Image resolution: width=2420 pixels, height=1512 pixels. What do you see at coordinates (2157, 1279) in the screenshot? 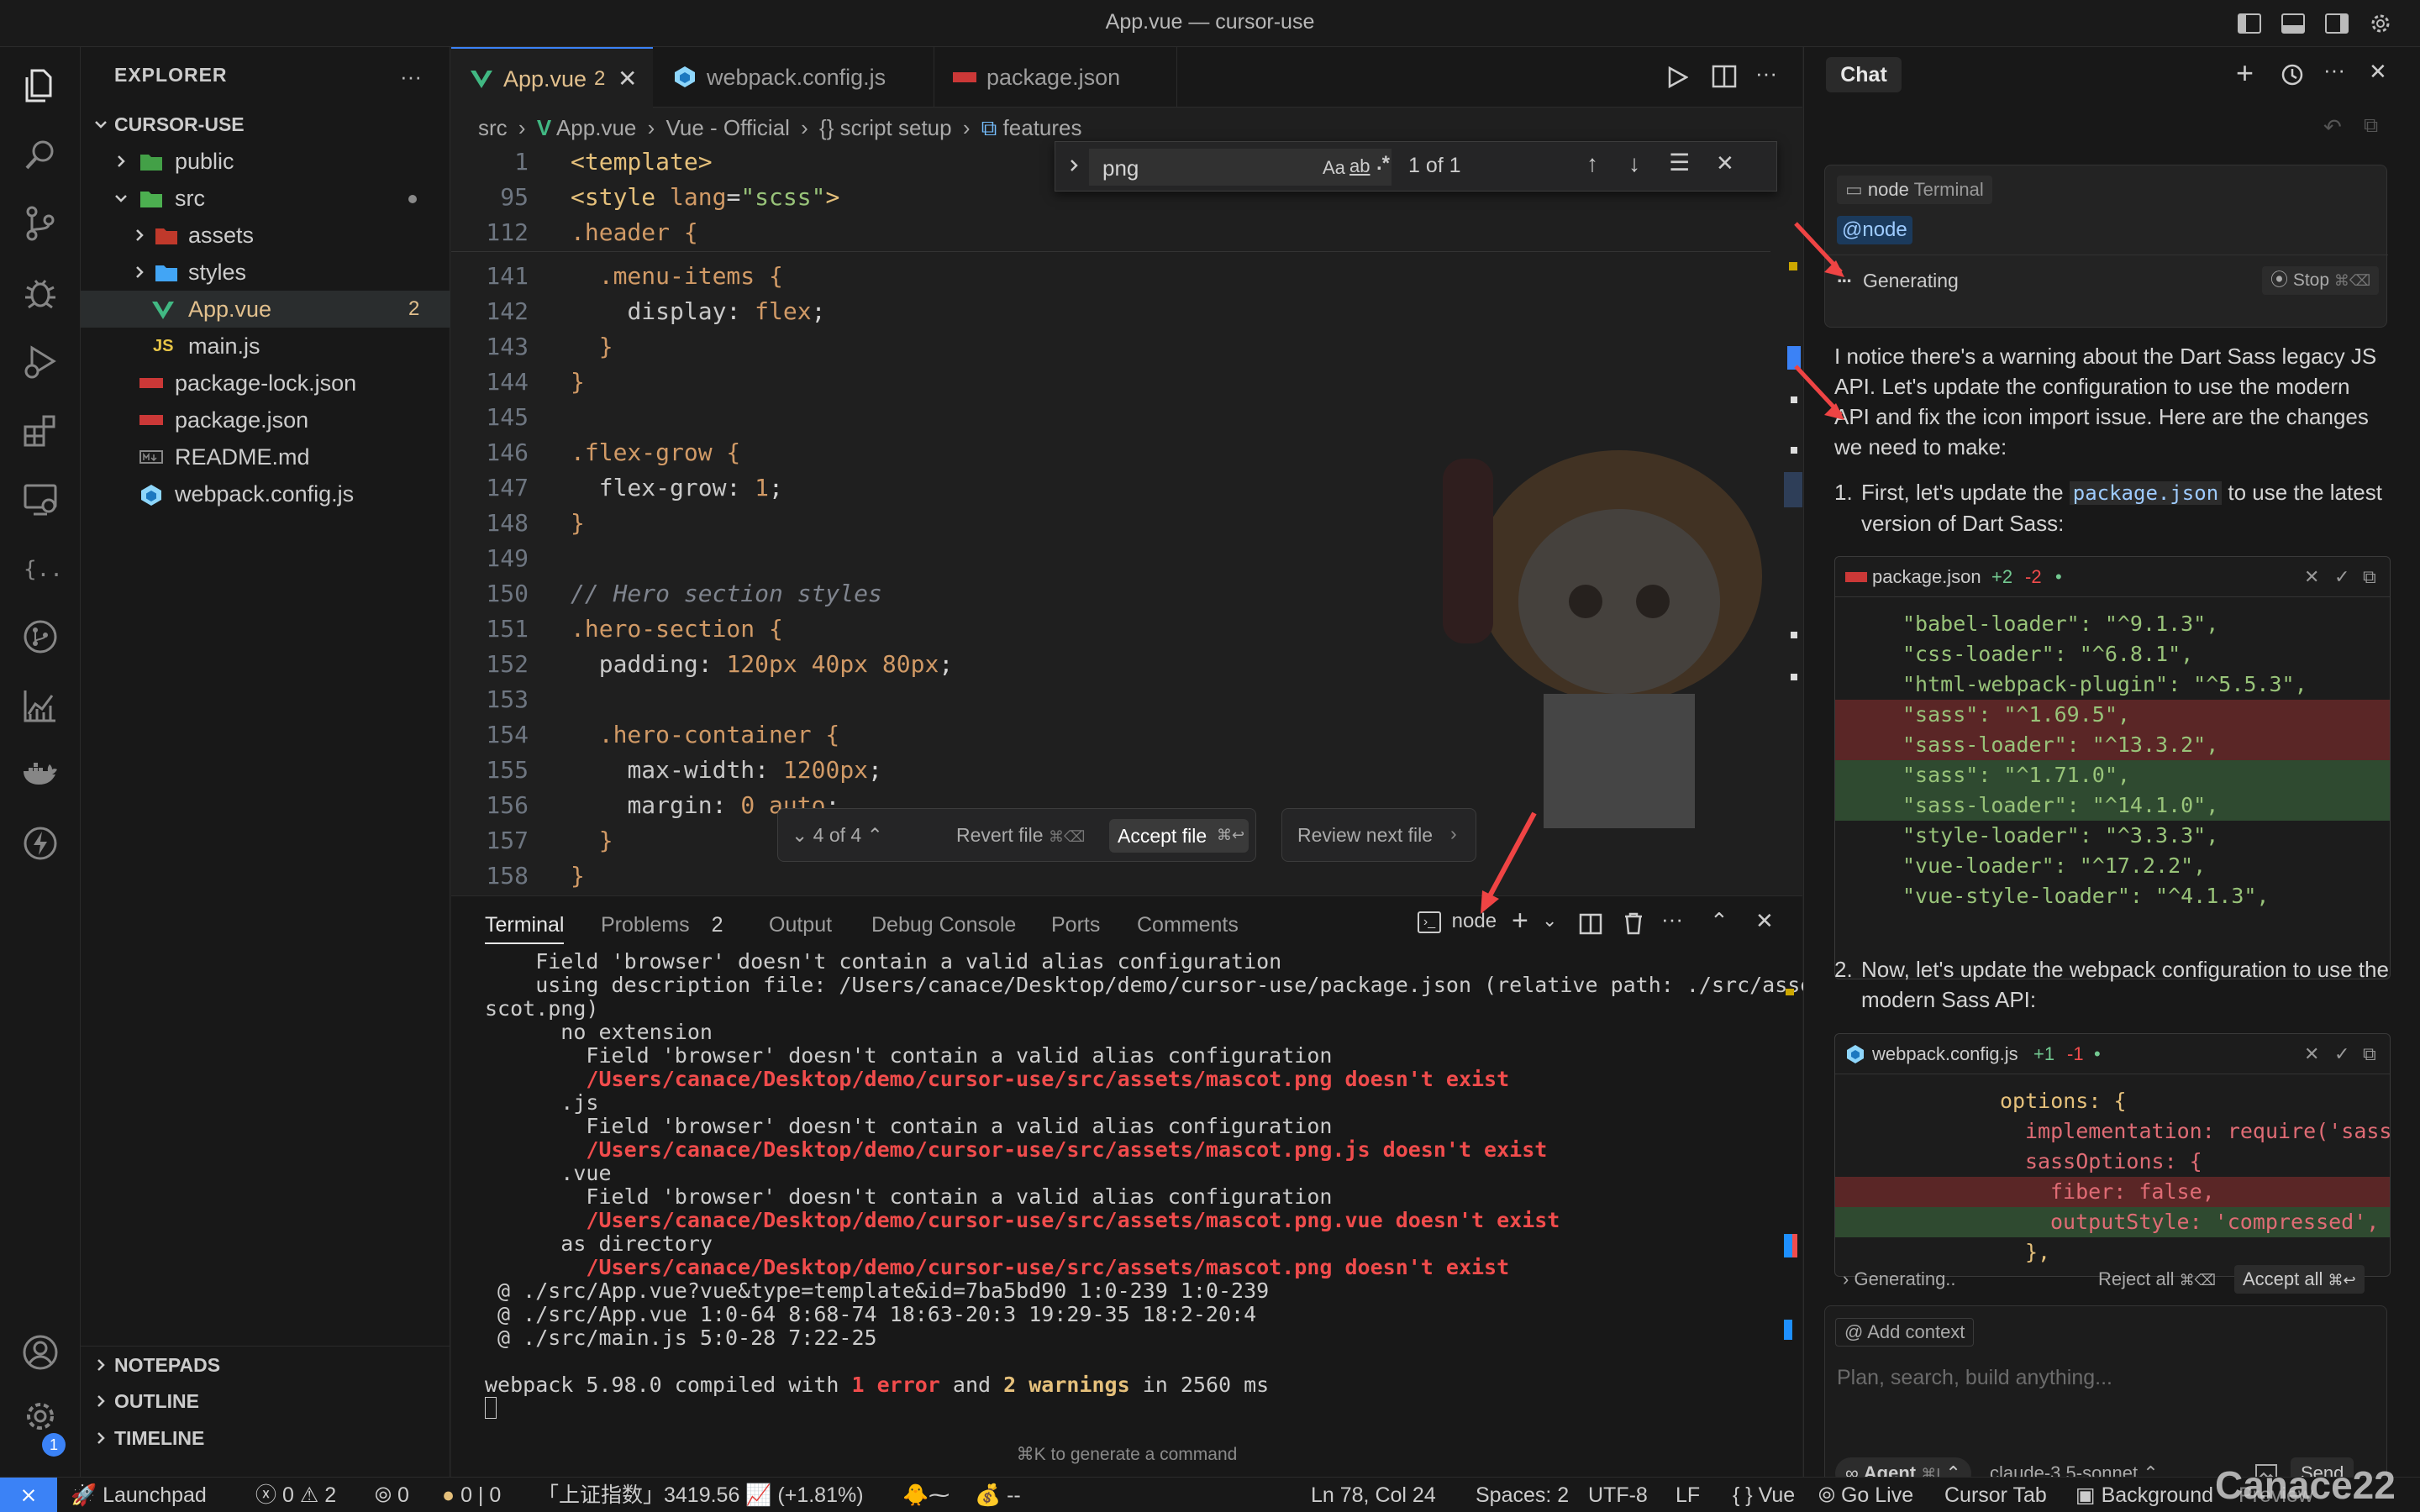
I see `reject-all-button: Reject all ⌘⌫` at bounding box center [2157, 1279].